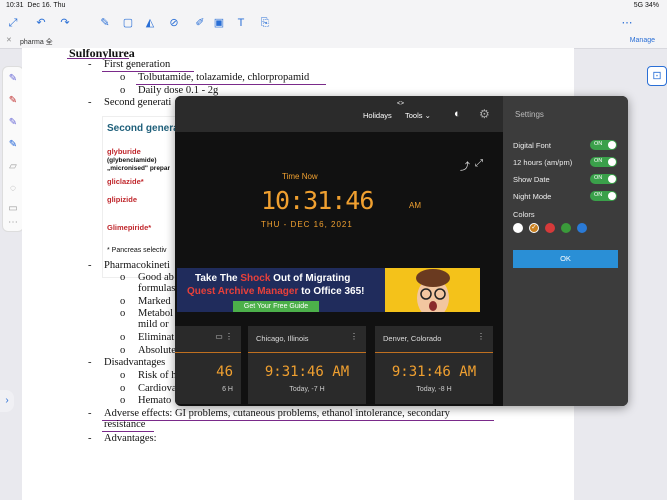 This screenshot has height=500, width=667. Describe the element at coordinates (36, 5) in the screenshot. I see `status-time: 10:31 Dec 16. Thu` at that location.